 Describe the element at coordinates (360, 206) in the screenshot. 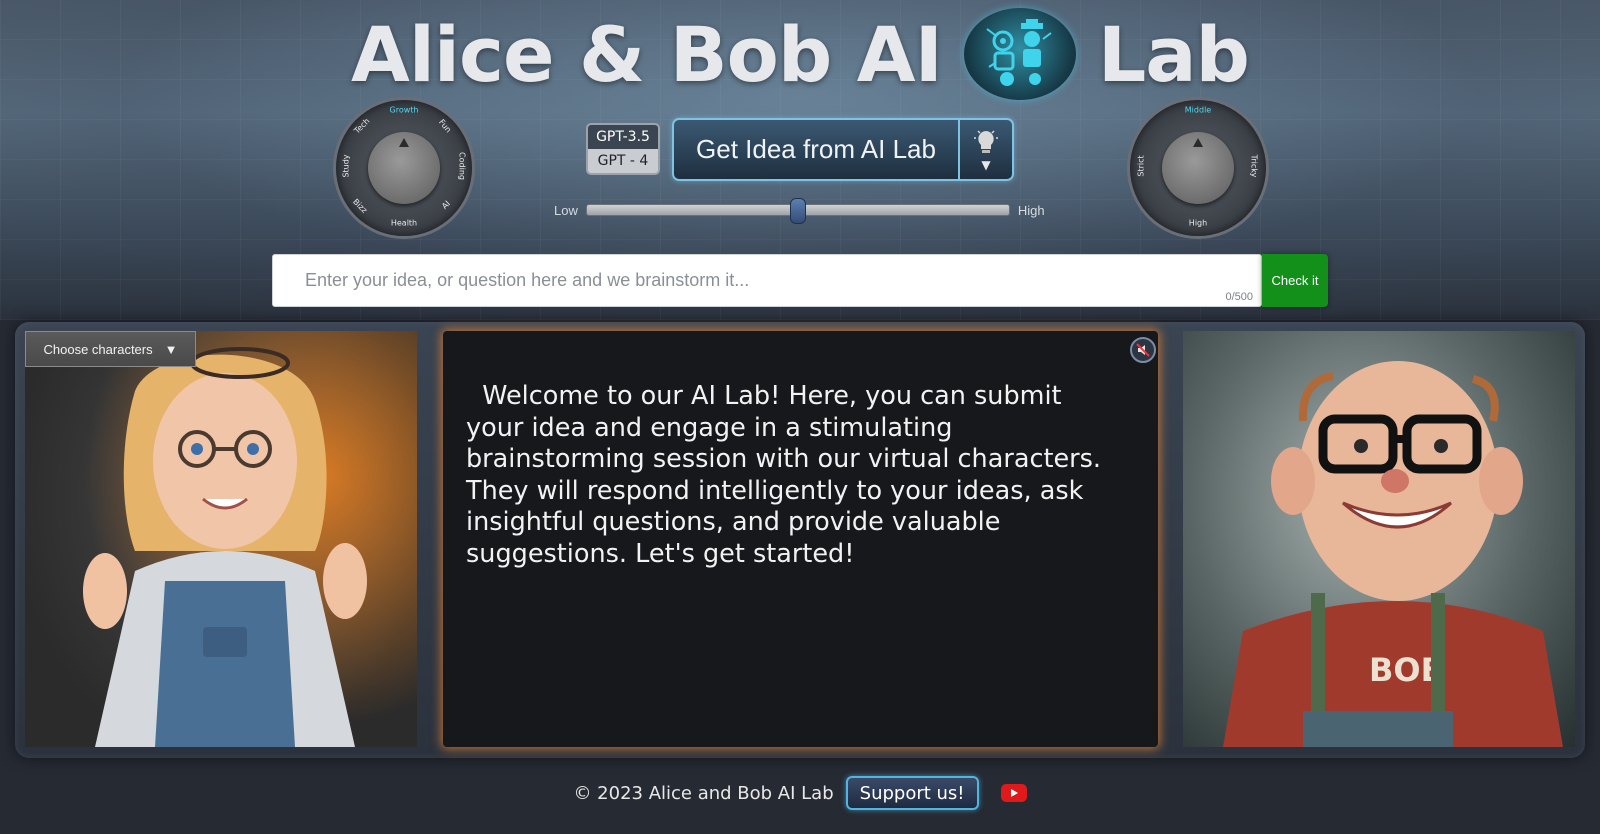

I see `dial-label-bizz: Bizz` at that location.